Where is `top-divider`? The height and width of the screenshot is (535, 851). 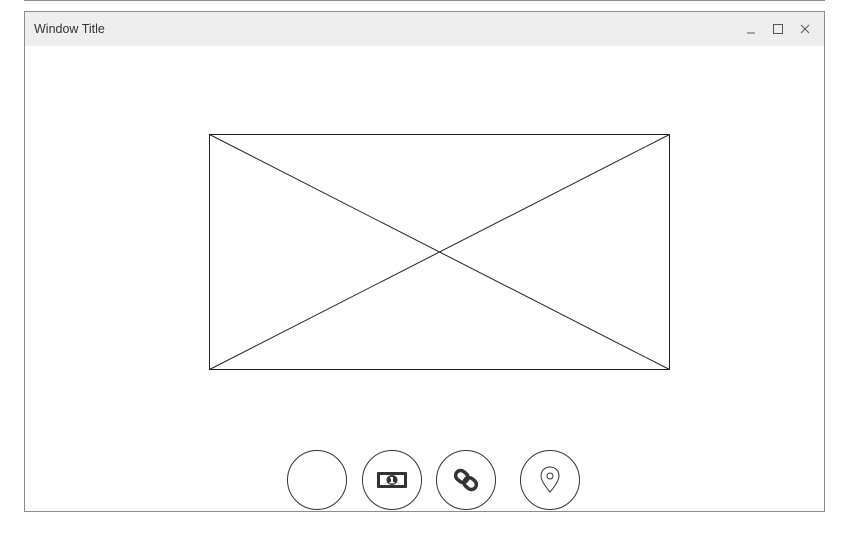 top-divider is located at coordinates (424, 0).